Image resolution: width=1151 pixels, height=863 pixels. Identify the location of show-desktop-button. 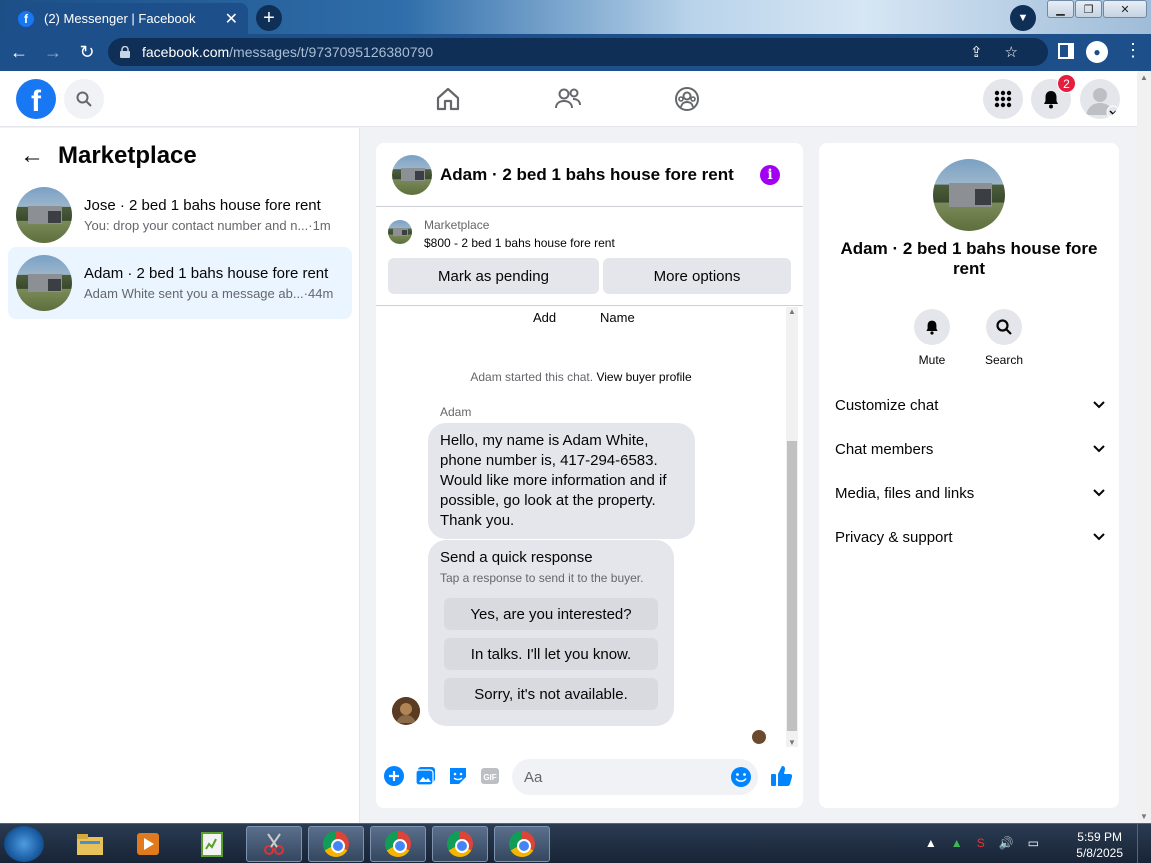
(1144, 843).